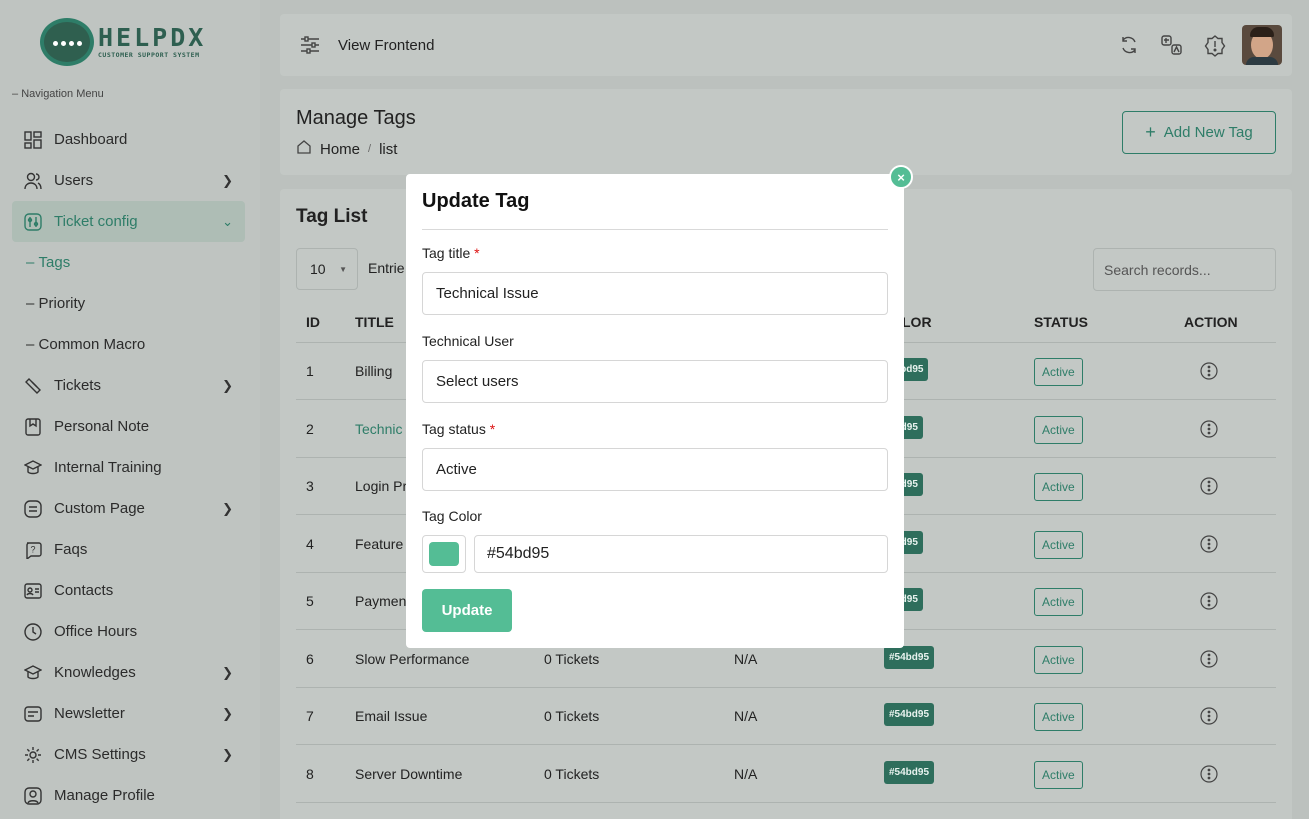 Image resolution: width=1309 pixels, height=819 pixels. What do you see at coordinates (152, 37) in the screenshot?
I see `logo-name: HELPDX` at bounding box center [152, 37].